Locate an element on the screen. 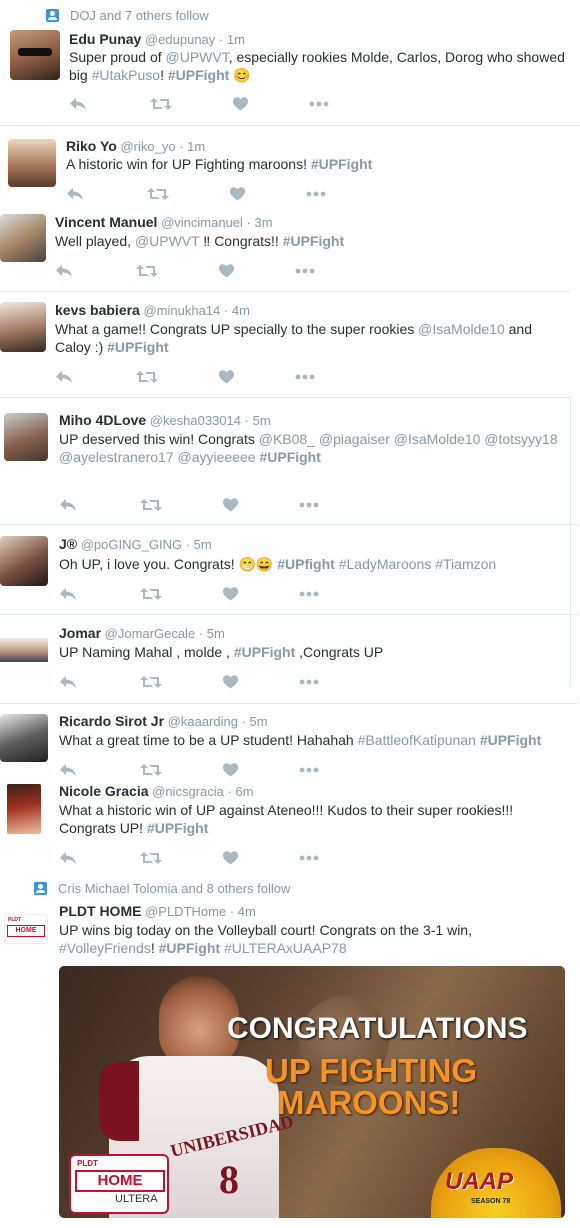  hashtag-link: #LadyMaroons is located at coordinates (385, 564).